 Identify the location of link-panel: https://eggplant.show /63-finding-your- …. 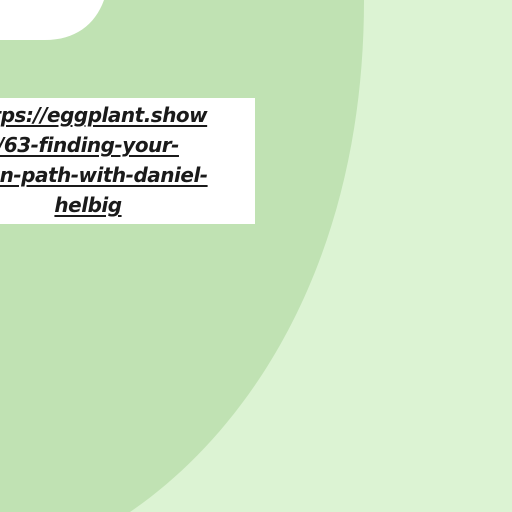
(127, 161).